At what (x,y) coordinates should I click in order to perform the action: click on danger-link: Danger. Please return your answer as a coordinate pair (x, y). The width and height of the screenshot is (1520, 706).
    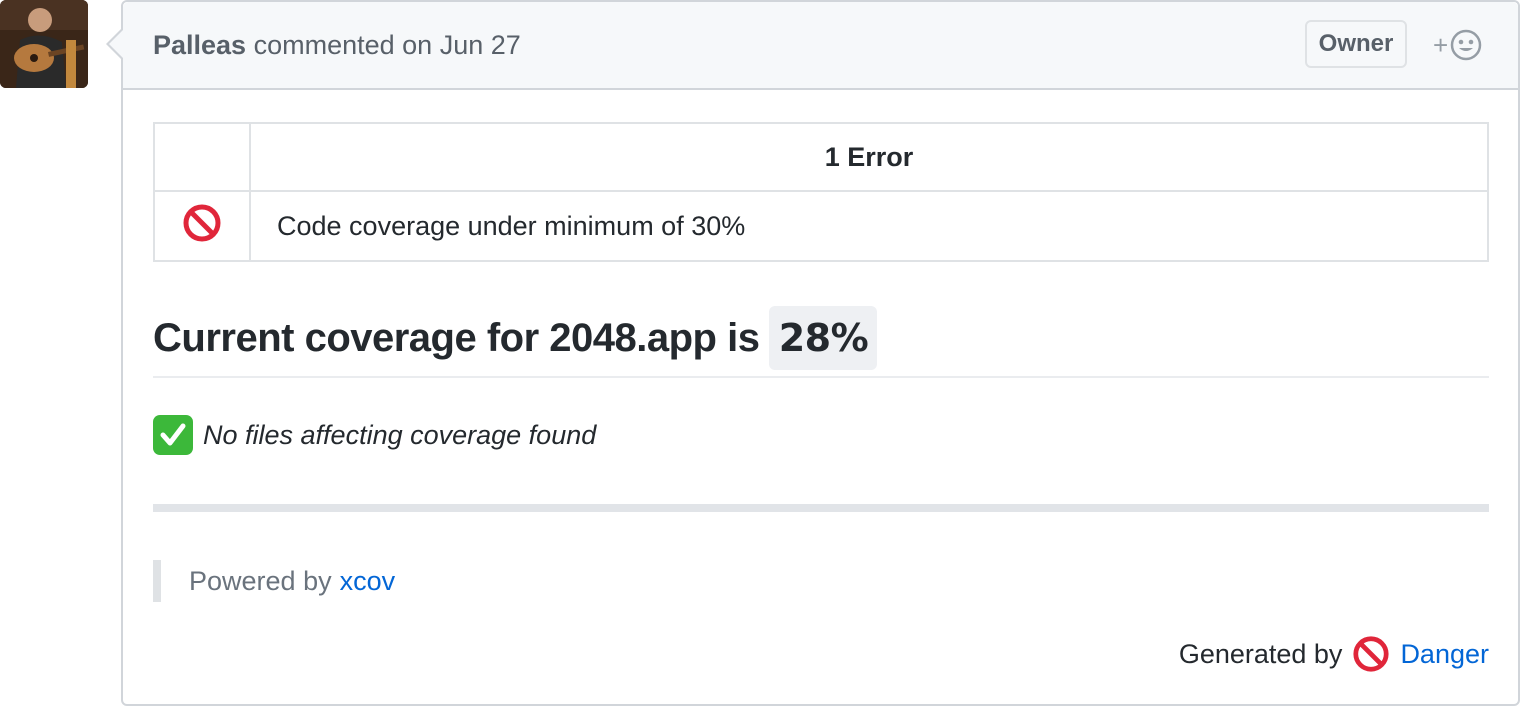
    Looking at the image, I should click on (1444, 654).